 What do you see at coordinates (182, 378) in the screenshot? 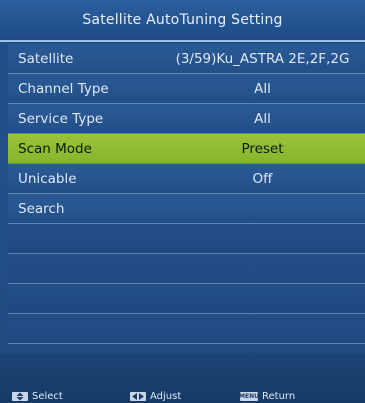
I see `footer-hints: Select Adjust MENU Return` at bounding box center [182, 378].